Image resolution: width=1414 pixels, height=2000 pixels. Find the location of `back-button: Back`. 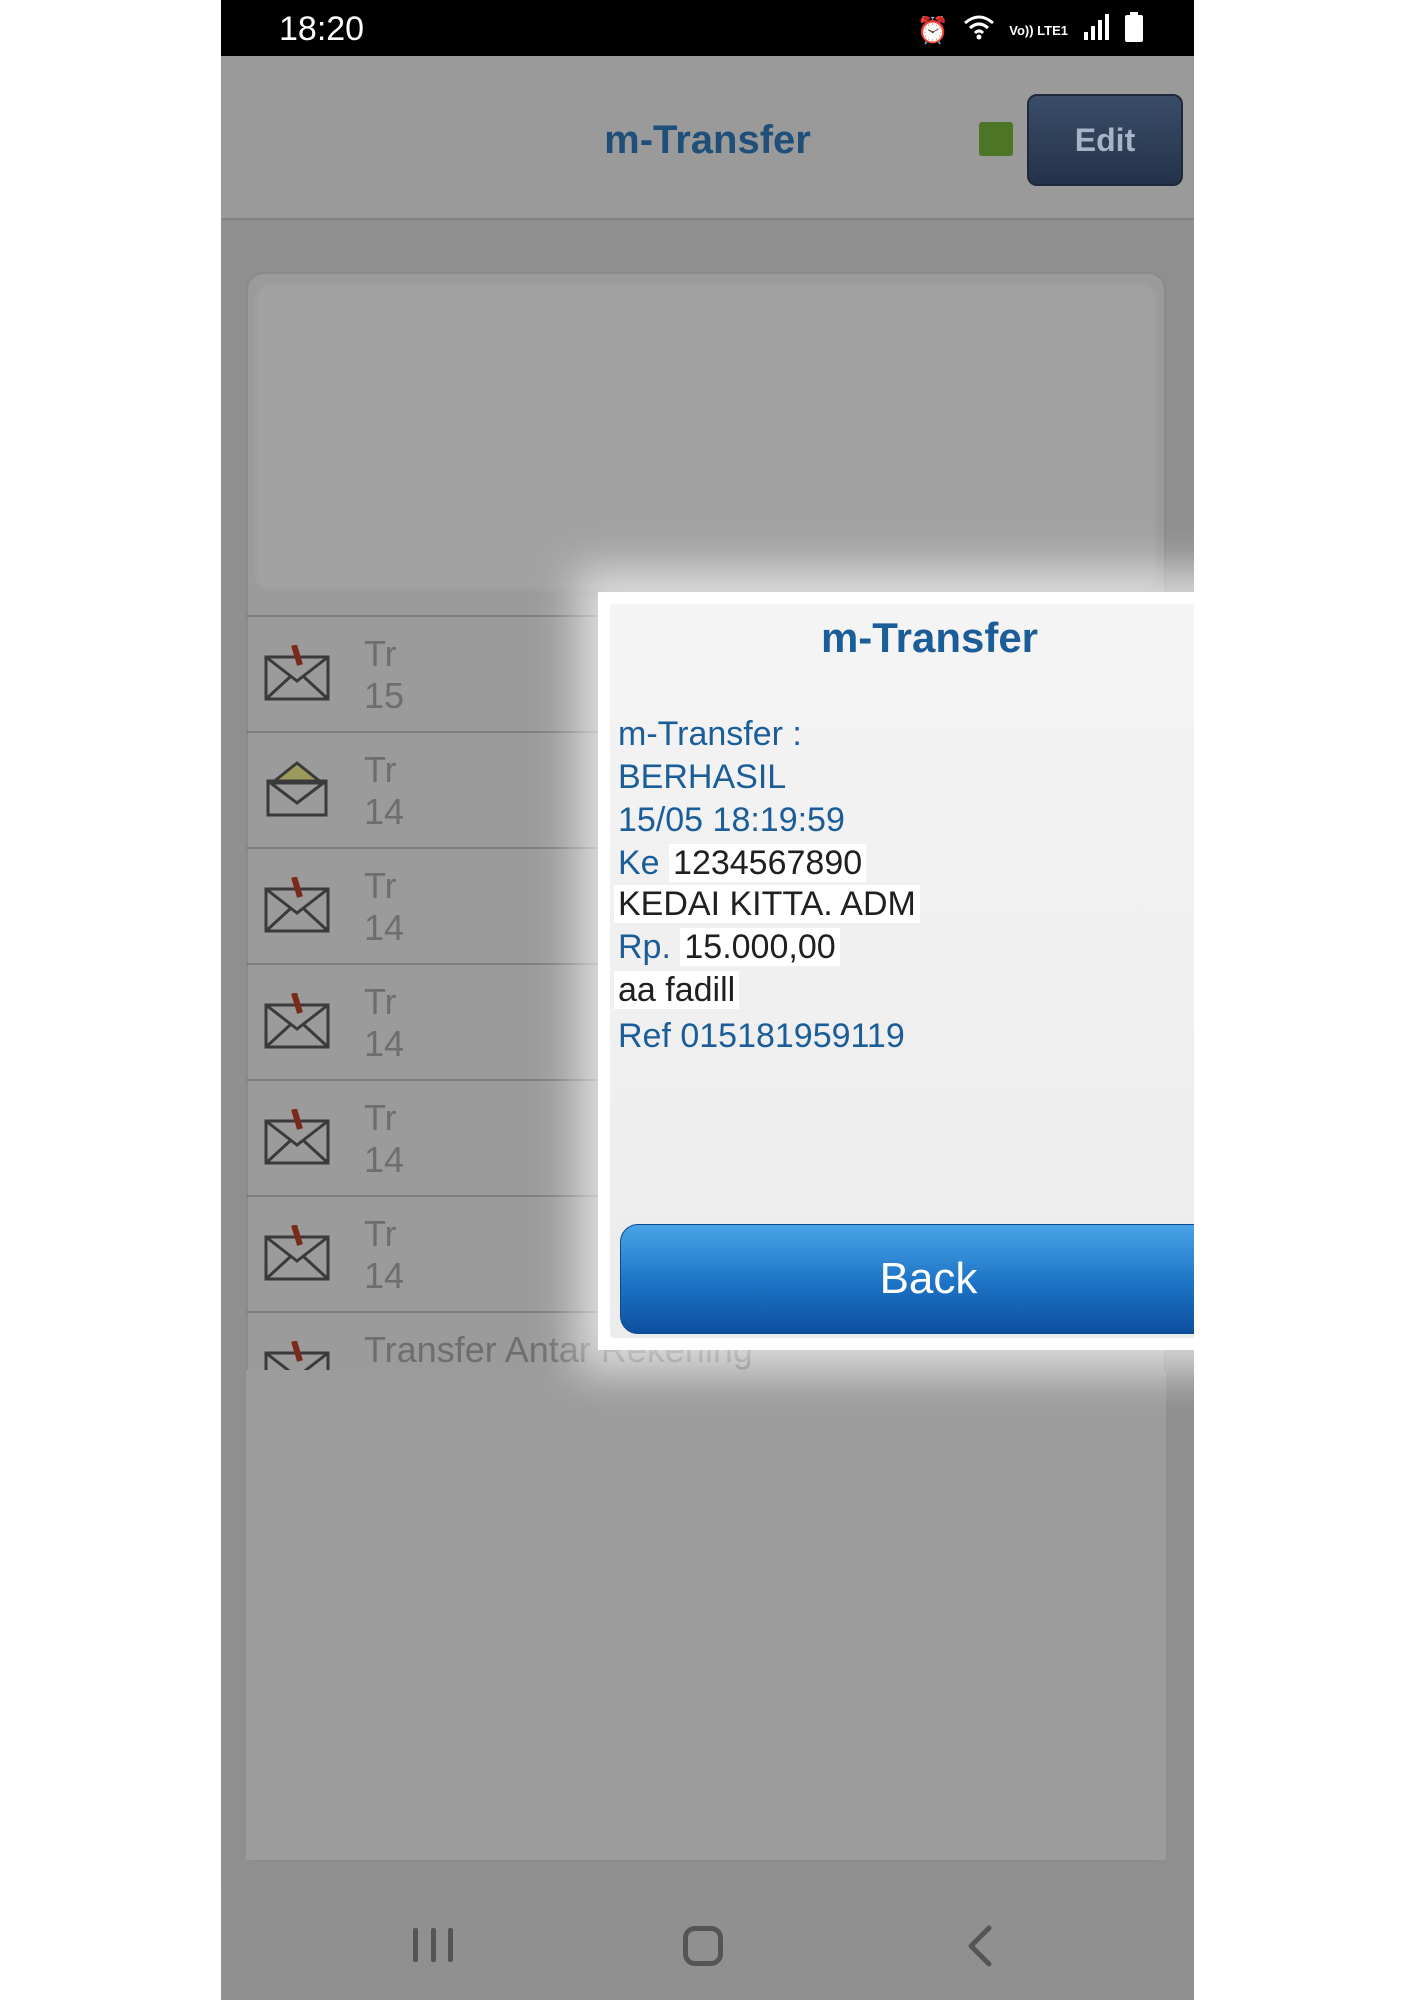

back-button: Back is located at coordinates (907, 1279).